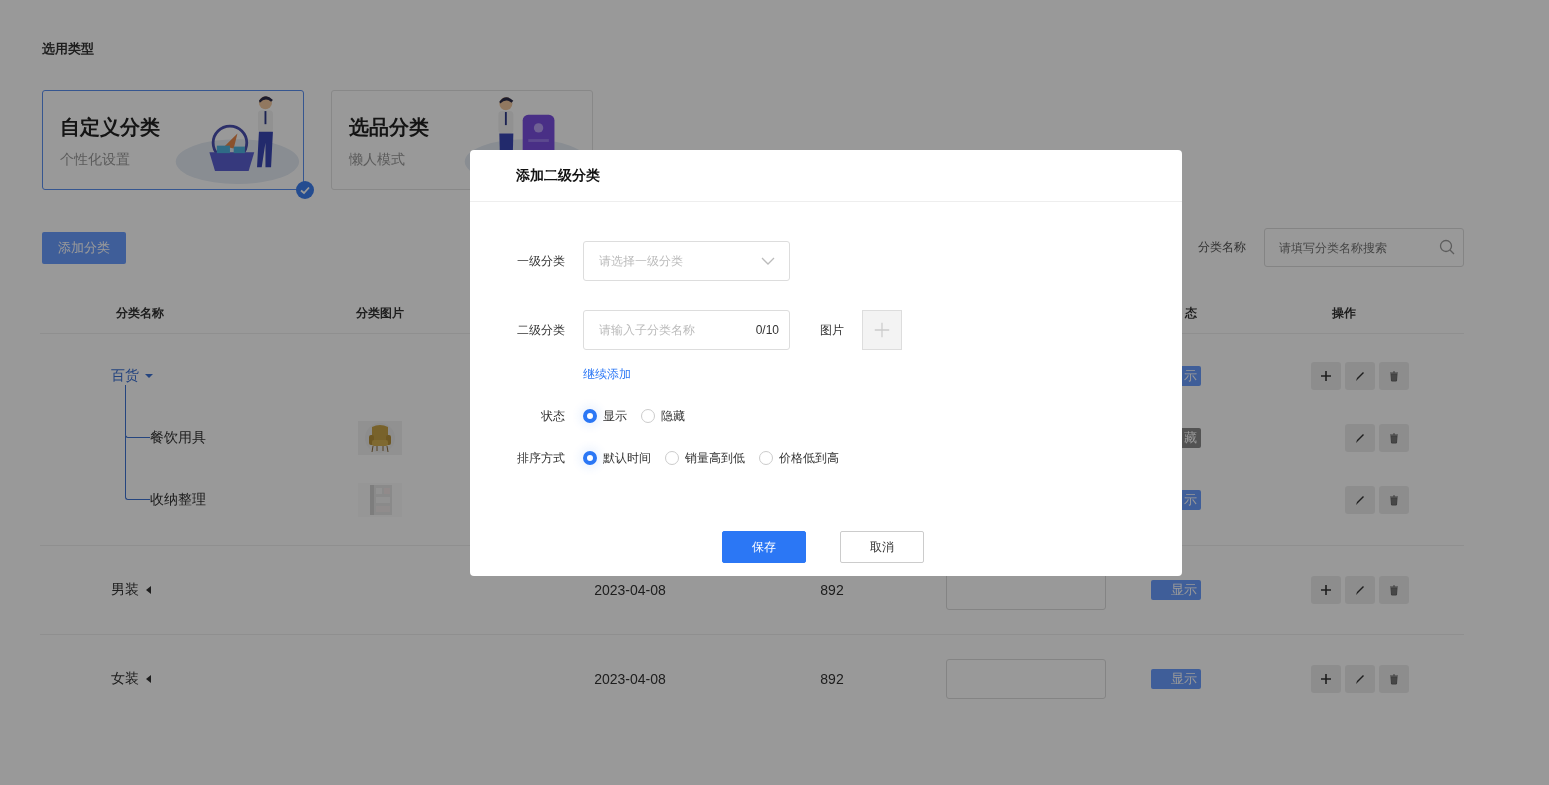 The height and width of the screenshot is (785, 1549). I want to click on card-title: 选品分类, so click(389, 127).